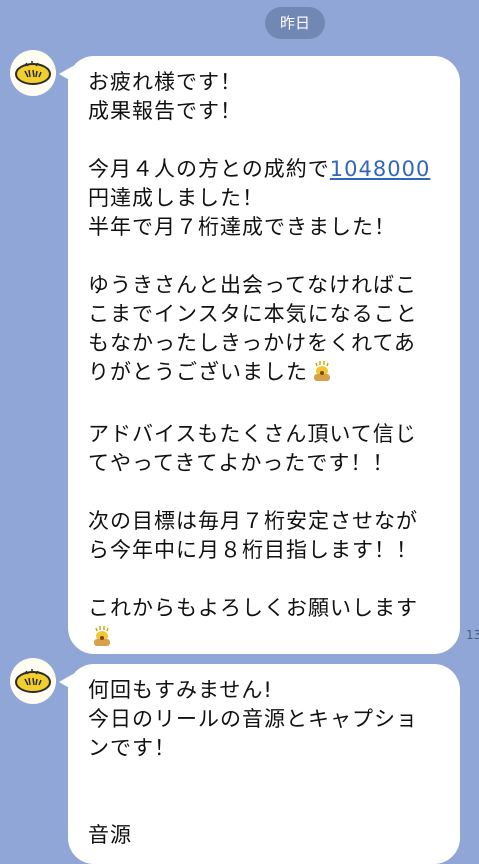 Image resolution: width=479 pixels, height=864 pixels. Describe the element at coordinates (209, 169) in the screenshot. I see `message-text: 今月４人の方との成約で` at that location.